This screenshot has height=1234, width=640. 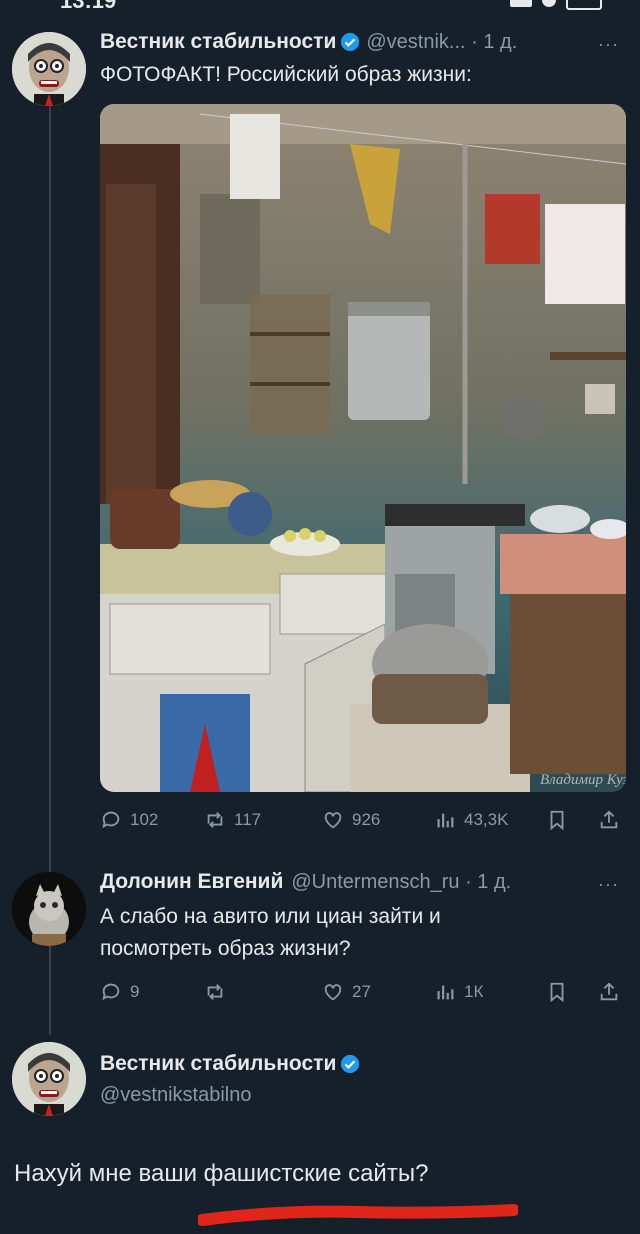 I want to click on focused-tweet-text: Нахуй мне ваши фашистские сайты?, so click(x=221, y=1173).